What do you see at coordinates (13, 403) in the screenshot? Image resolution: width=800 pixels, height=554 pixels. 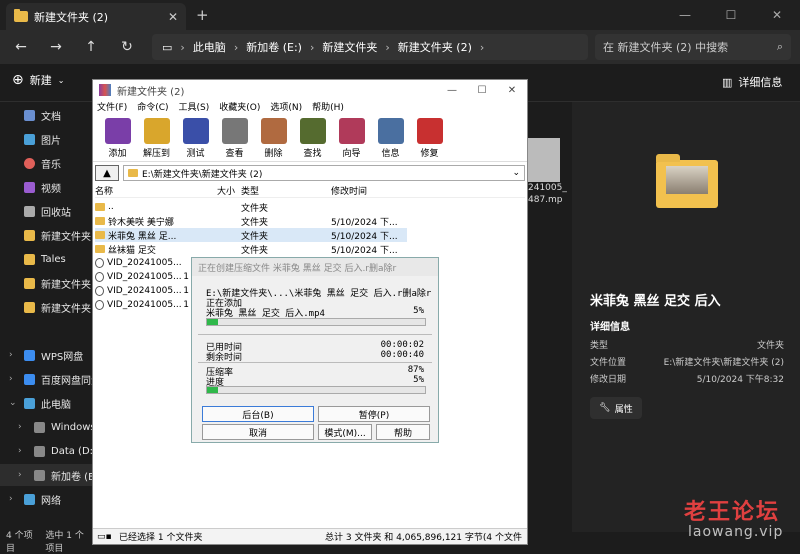 I see `chevron-down-icon: ⌄` at bounding box center [13, 403].